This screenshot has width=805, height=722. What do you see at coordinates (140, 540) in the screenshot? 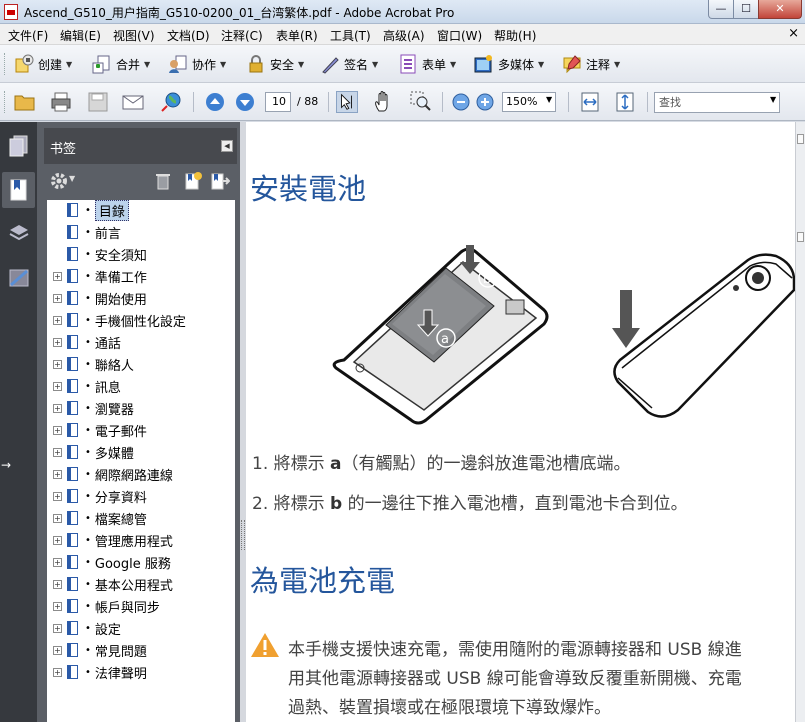
I see `bookmark-item: + • 管理應用程式` at bounding box center [140, 540].